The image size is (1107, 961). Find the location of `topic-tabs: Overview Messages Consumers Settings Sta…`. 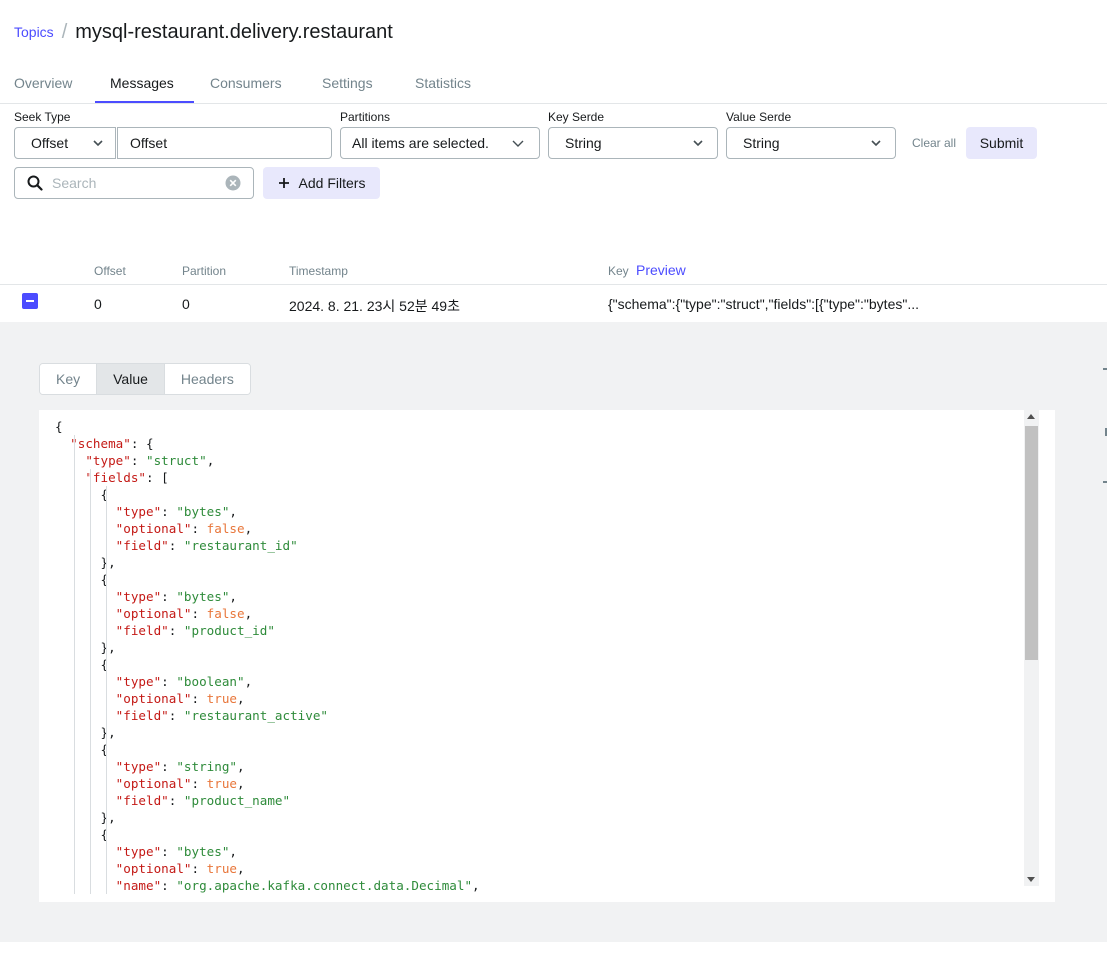

topic-tabs: Overview Messages Consumers Settings Sta… is located at coordinates (553, 84).